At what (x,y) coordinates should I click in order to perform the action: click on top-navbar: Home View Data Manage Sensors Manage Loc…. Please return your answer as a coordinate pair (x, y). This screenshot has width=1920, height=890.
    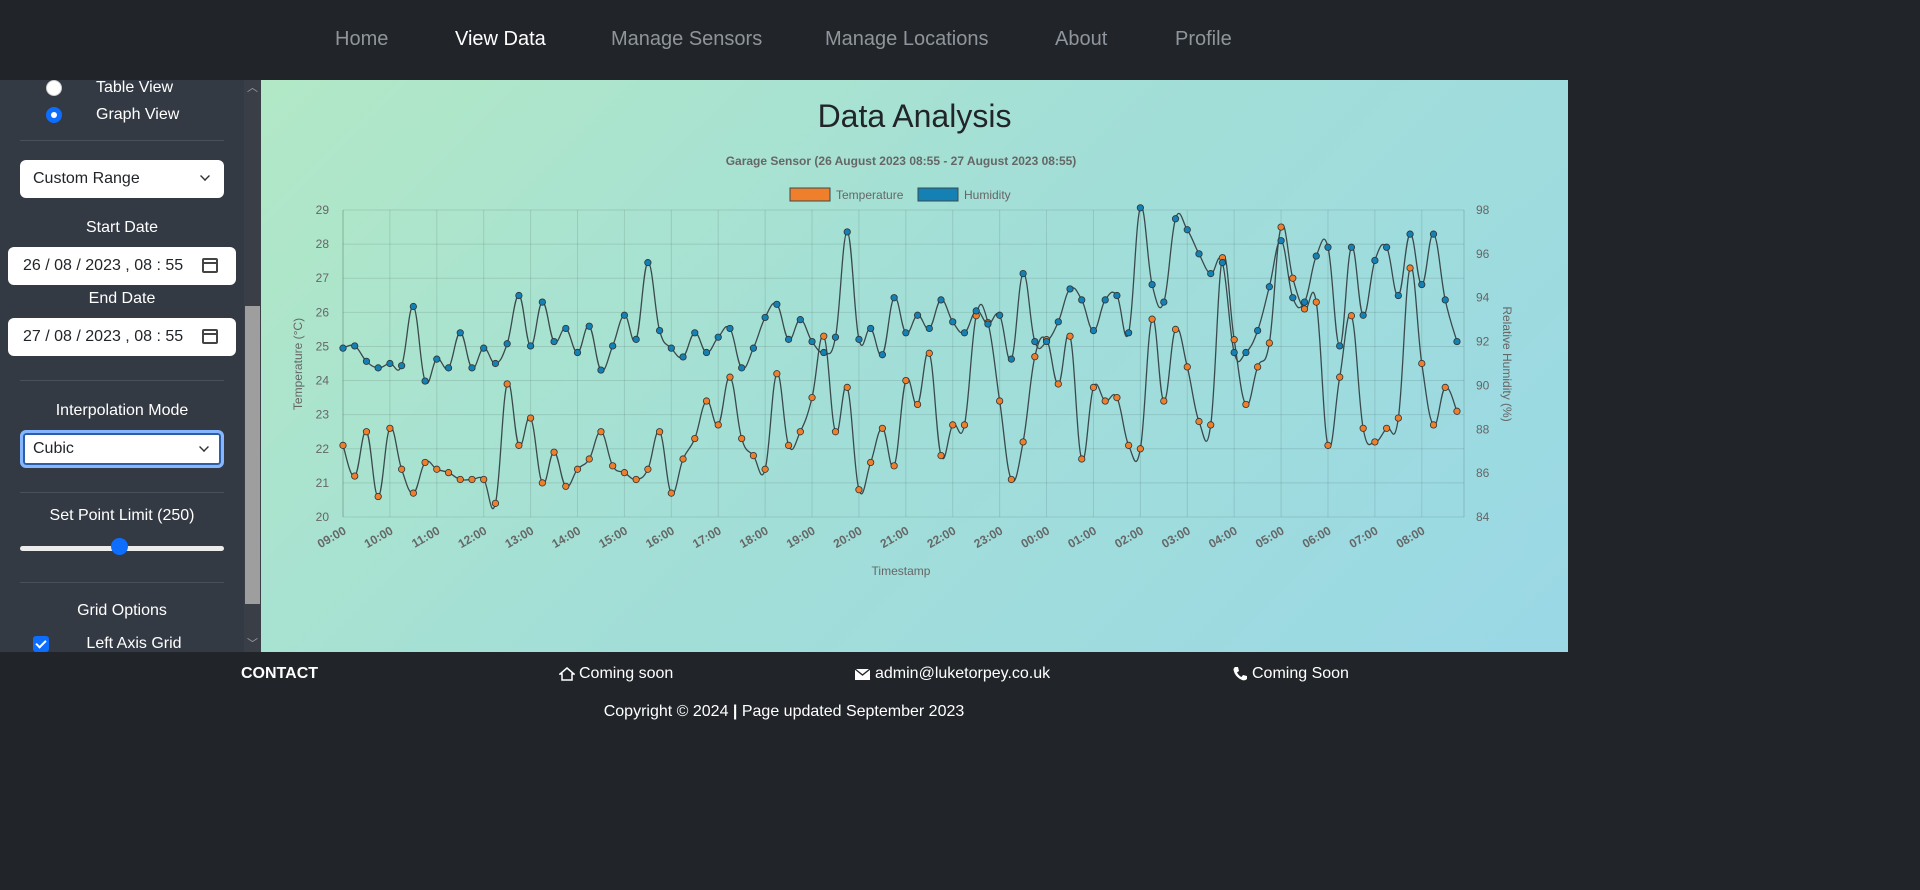
    Looking at the image, I should click on (784, 40).